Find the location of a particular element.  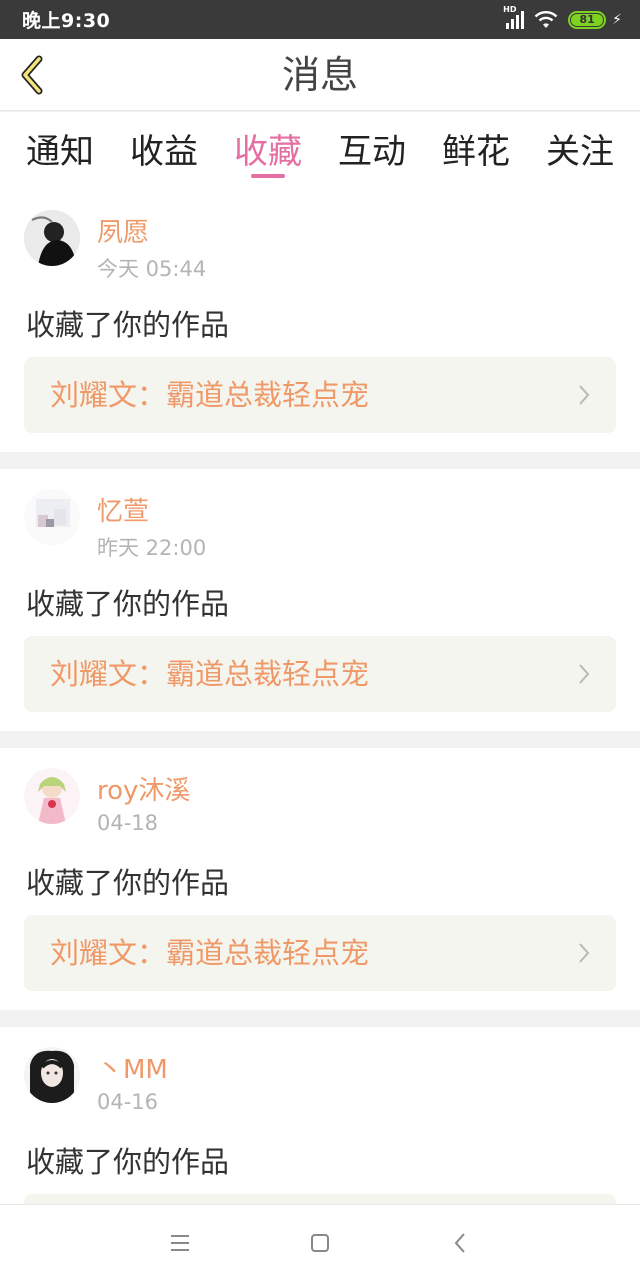

status-icons: HD 81 ⚡ is located at coordinates (562, 17).